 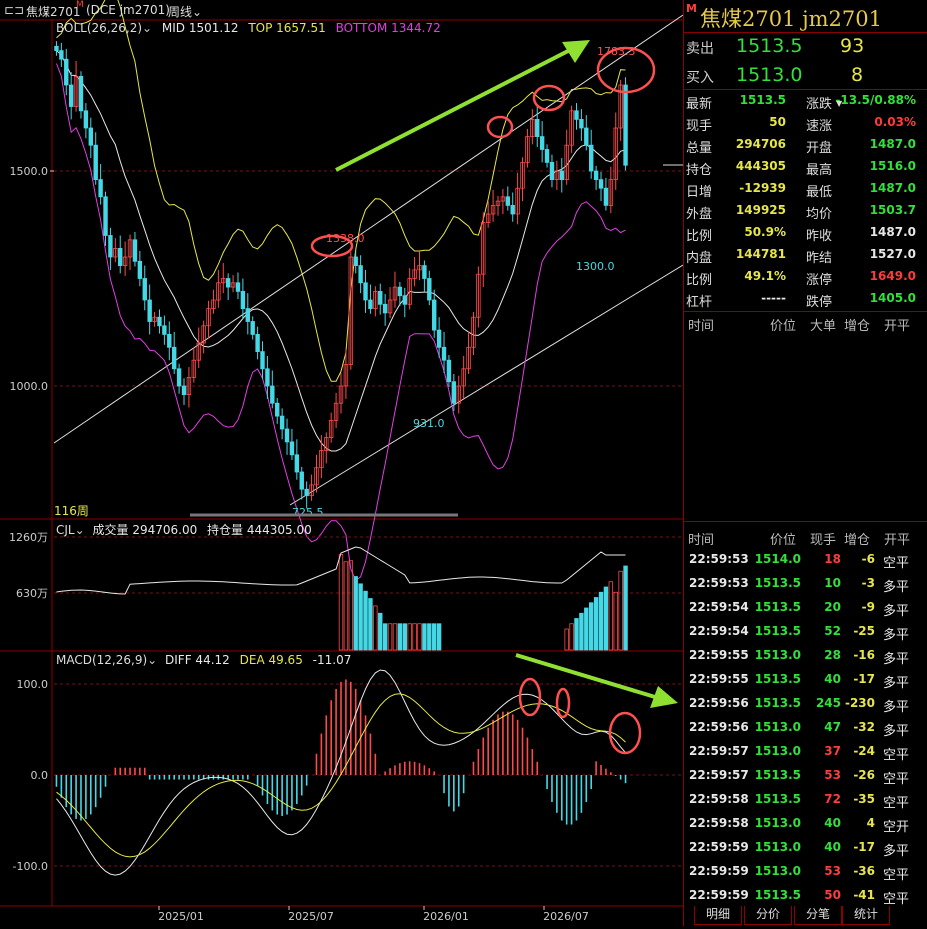 I want to click on boll-top: TOP 1657.51, so click(x=287, y=28).